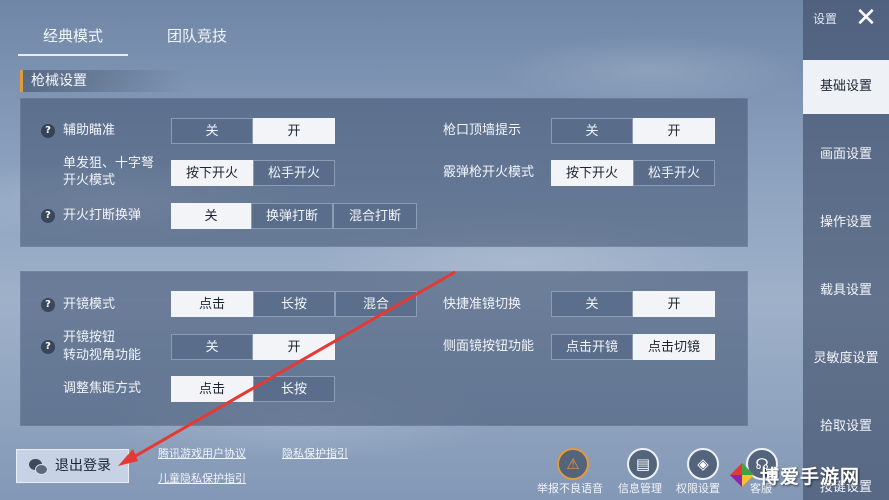 This screenshot has height=500, width=889. I want to click on mode-tabs: 经典模式 团队竞技, so click(142, 37).